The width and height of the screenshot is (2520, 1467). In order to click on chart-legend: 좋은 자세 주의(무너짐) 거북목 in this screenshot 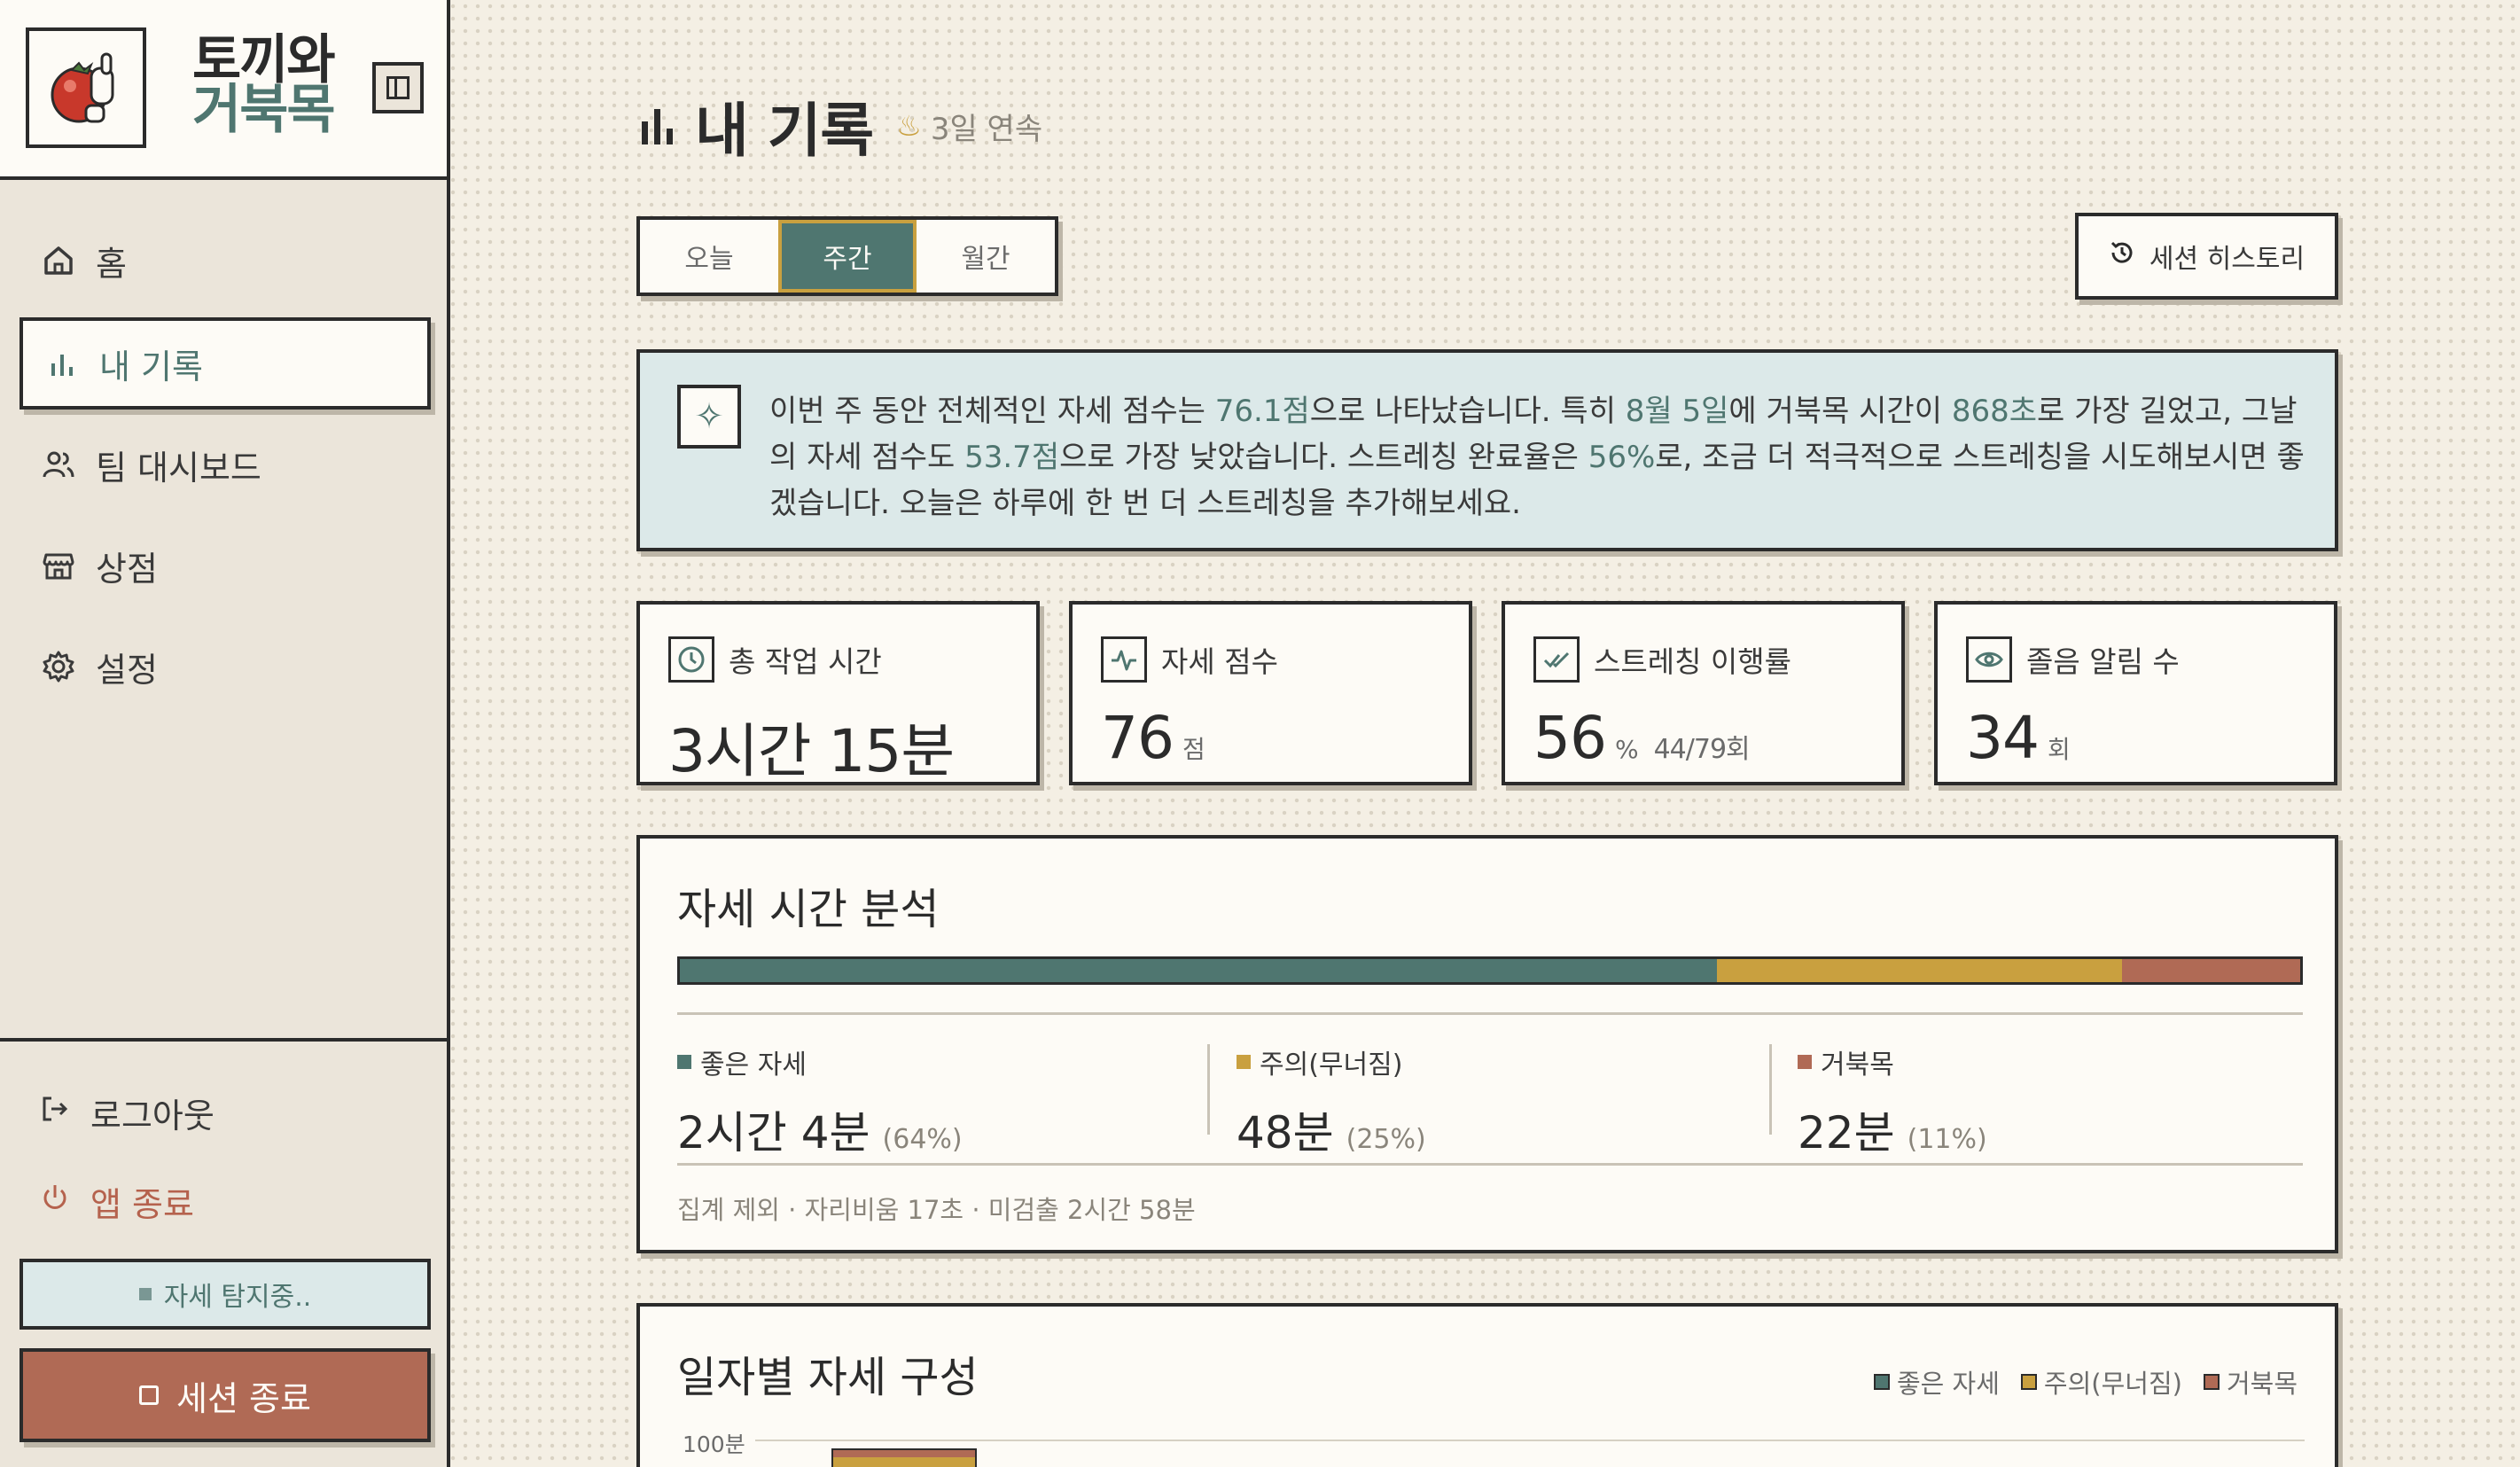, I will do `click(2075, 1382)`.